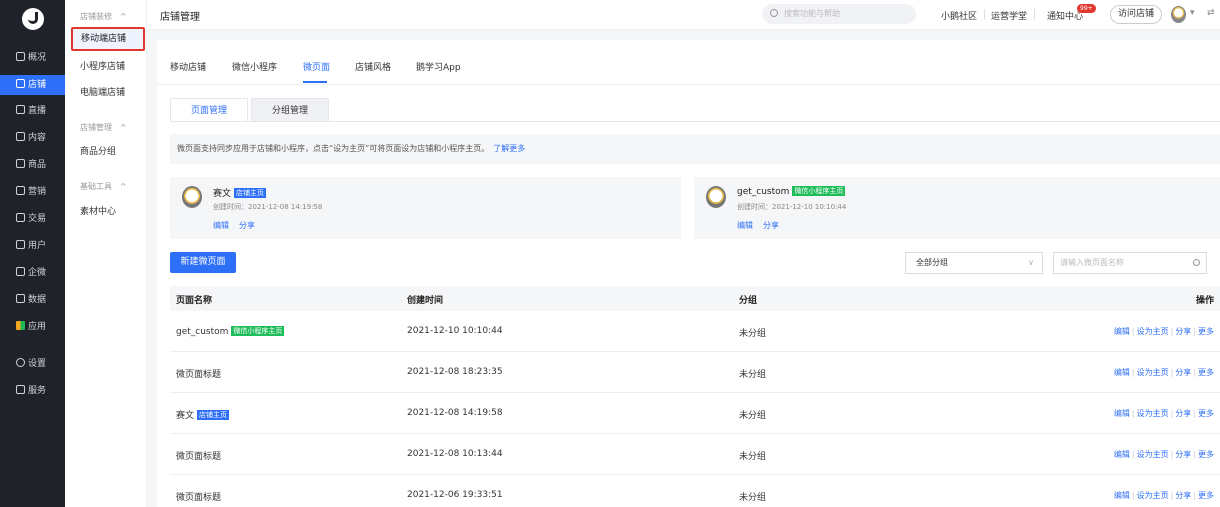 The width and height of the screenshot is (1220, 507). Describe the element at coordinates (188, 66) in the screenshot. I see `tab-mobile-shop: 移动店铺` at that location.